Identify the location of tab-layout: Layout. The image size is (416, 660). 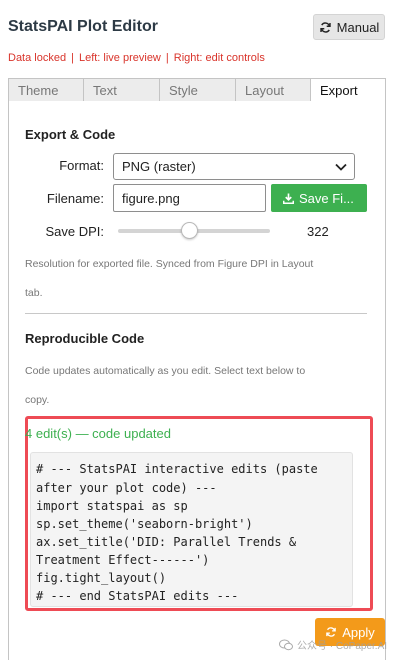
(272, 90).